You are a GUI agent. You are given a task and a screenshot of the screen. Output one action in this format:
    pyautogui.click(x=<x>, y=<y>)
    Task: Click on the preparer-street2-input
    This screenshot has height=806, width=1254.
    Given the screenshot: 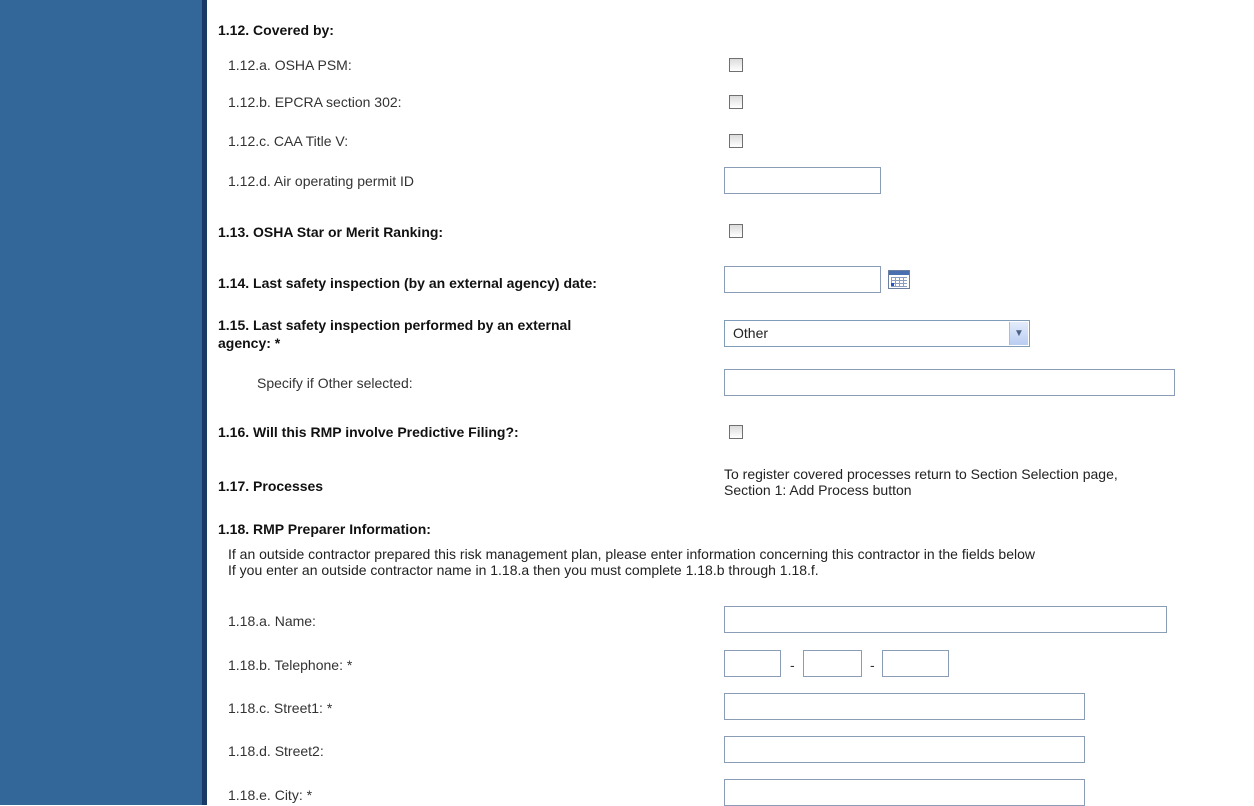 What is the action you would take?
    pyautogui.click(x=904, y=749)
    